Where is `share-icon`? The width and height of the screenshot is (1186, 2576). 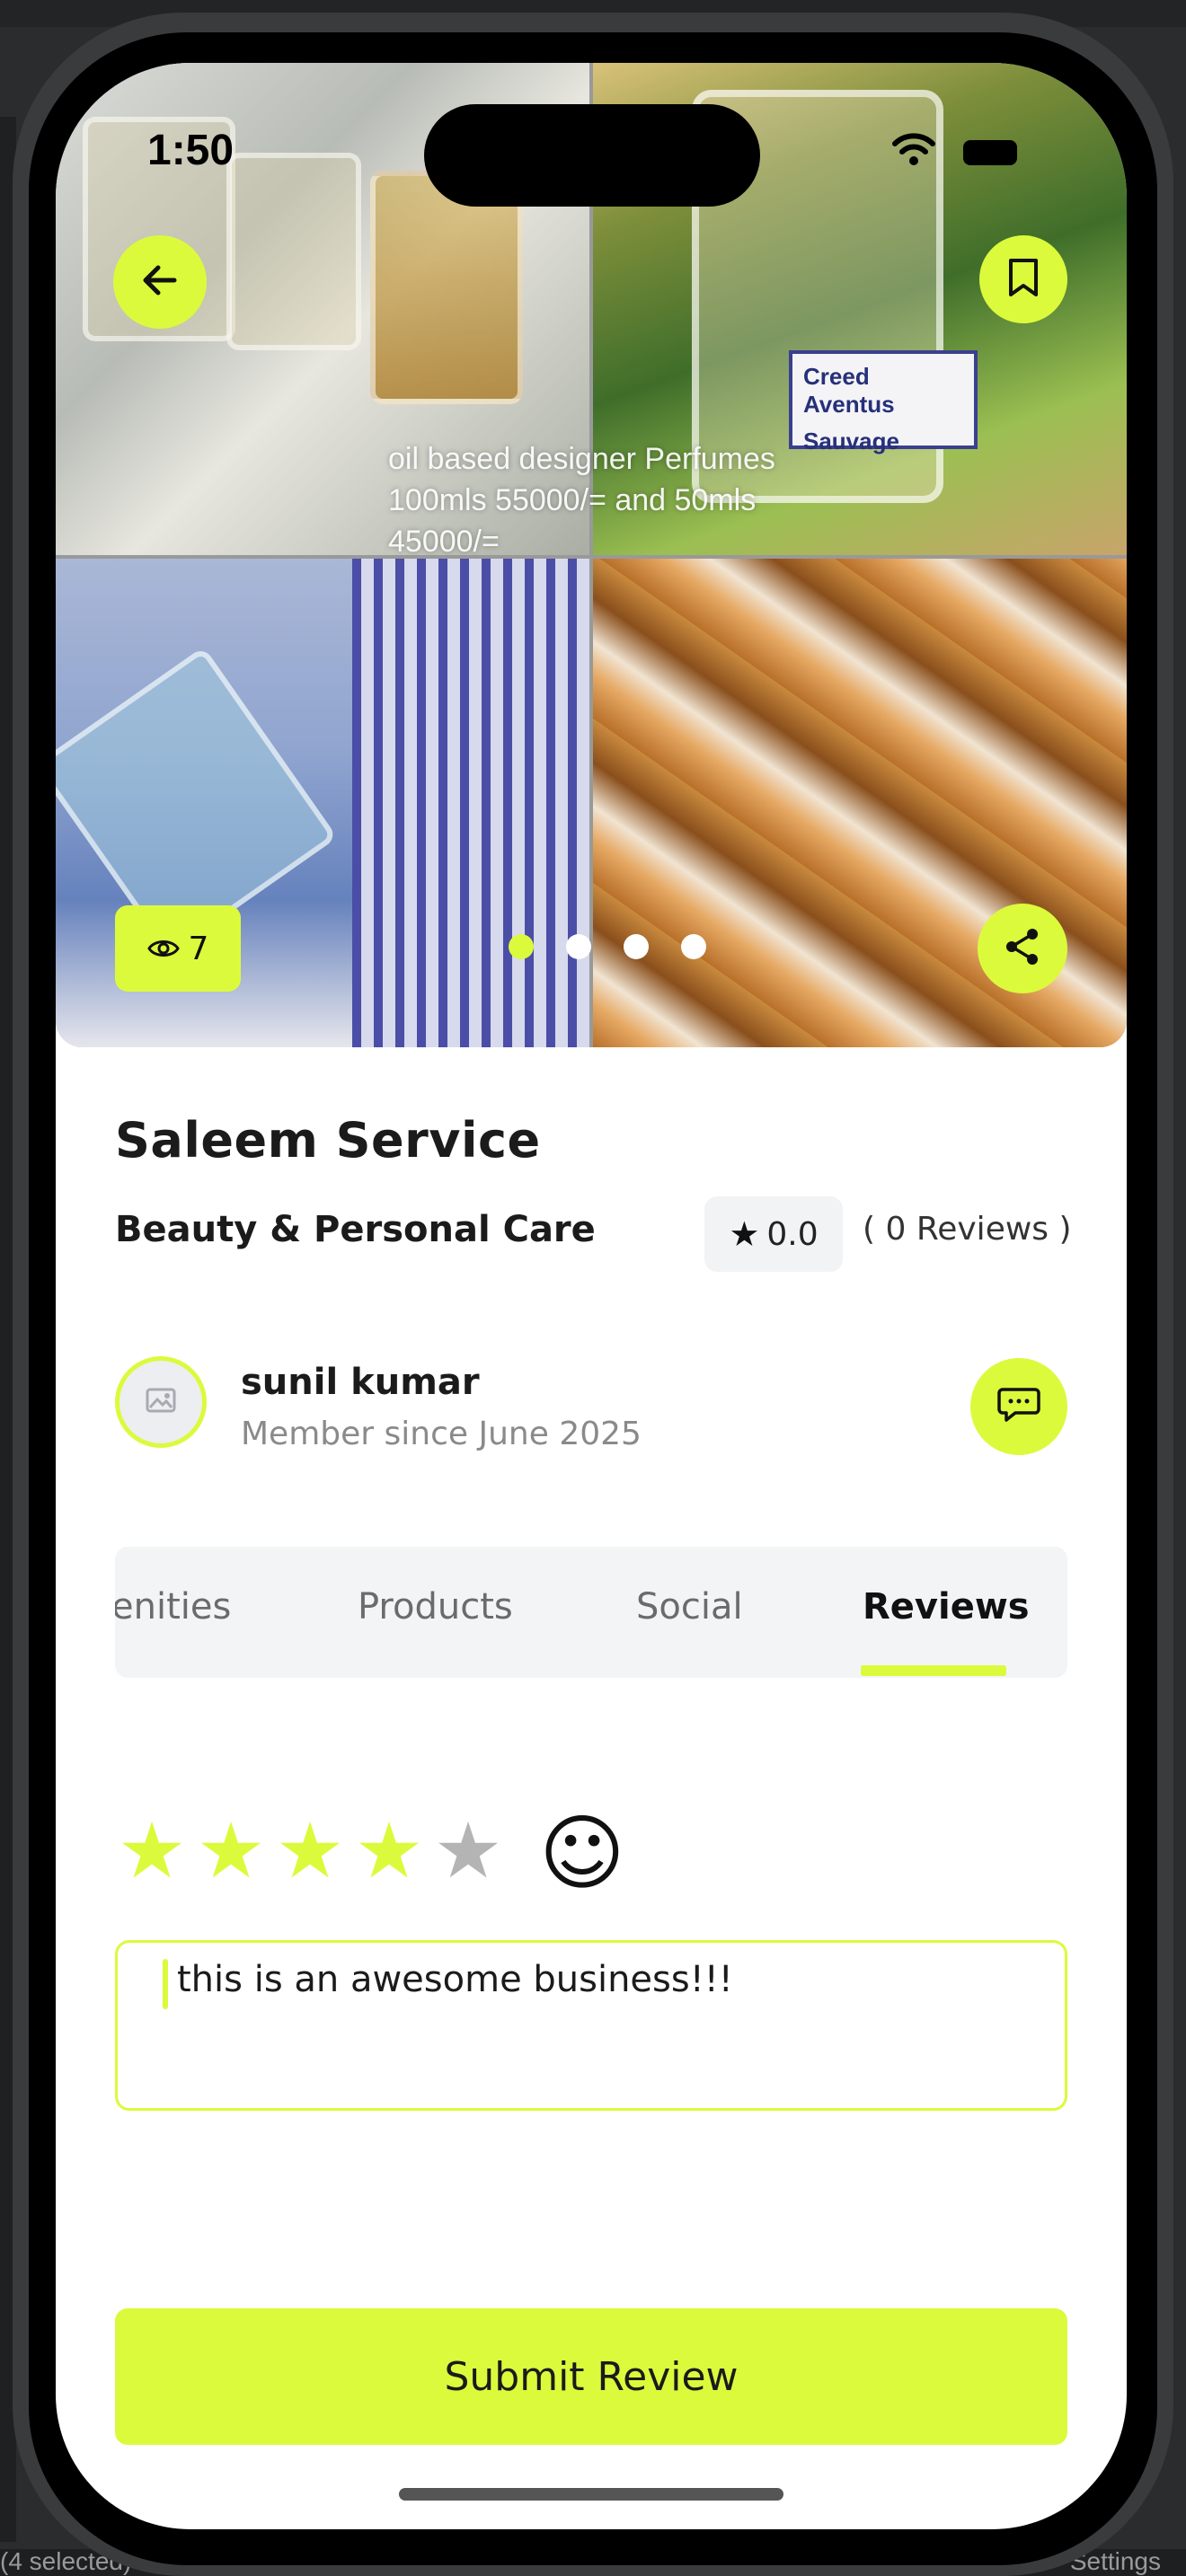
share-icon is located at coordinates (1022, 948).